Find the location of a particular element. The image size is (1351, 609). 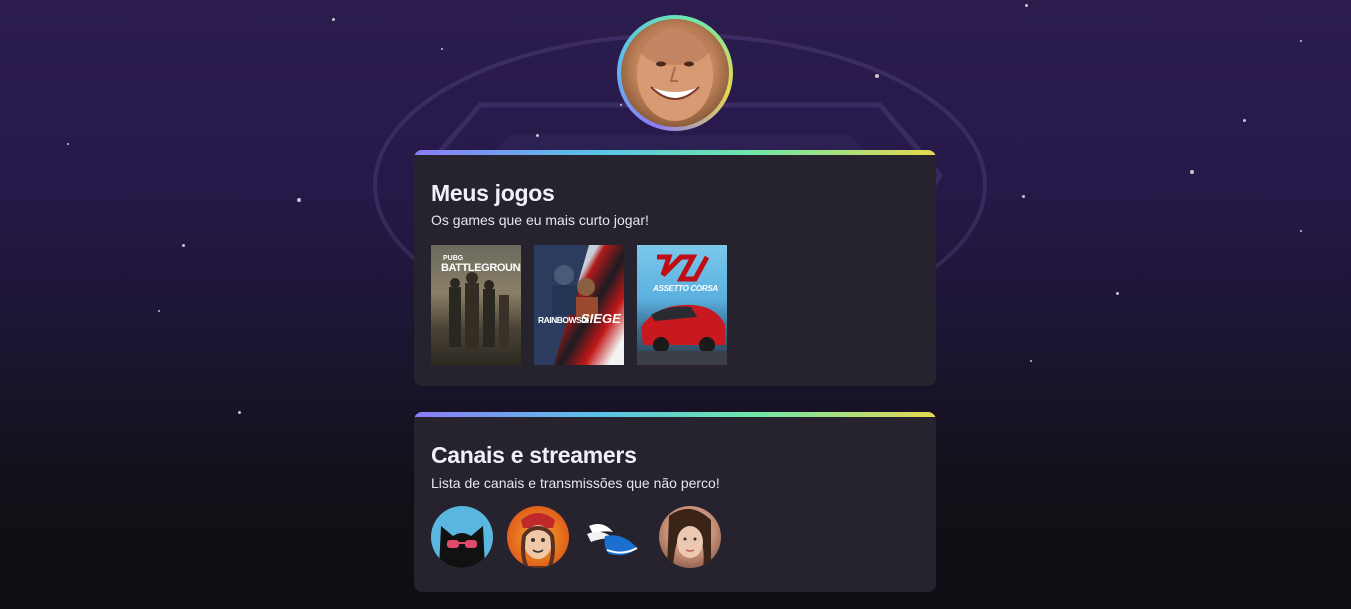

game-pubg-label: BATTLEGROUNDS is located at coordinates (481, 268).